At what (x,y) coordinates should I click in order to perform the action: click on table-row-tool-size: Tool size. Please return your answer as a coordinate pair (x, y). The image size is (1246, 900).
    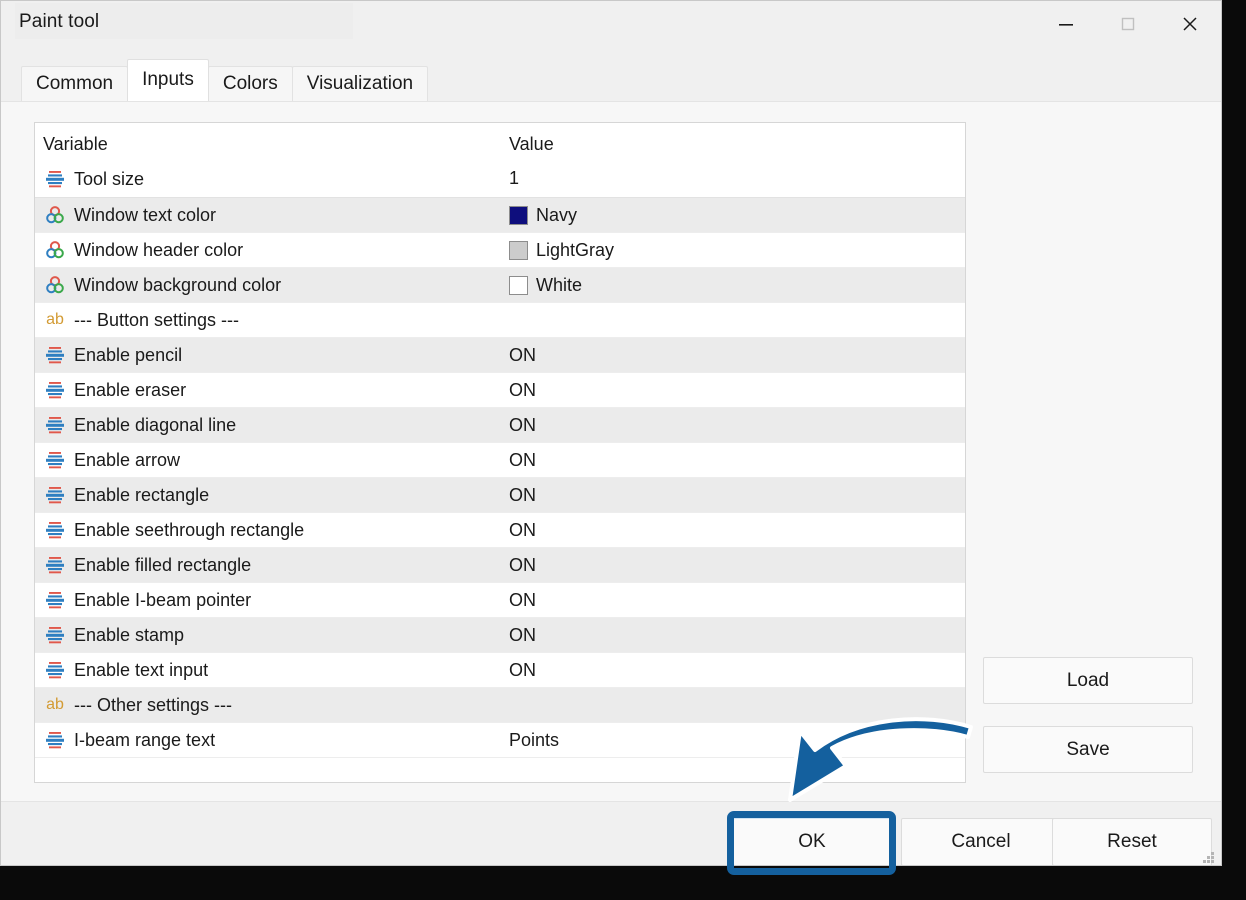
    Looking at the image, I should click on (93, 179).